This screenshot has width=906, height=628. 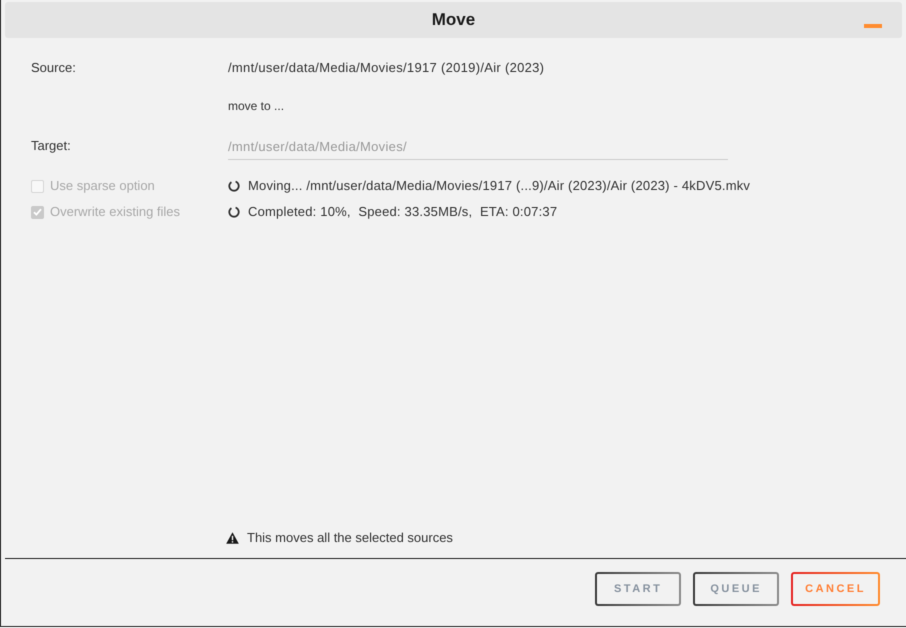 What do you see at coordinates (37, 212) in the screenshot?
I see `checkmark-icon` at bounding box center [37, 212].